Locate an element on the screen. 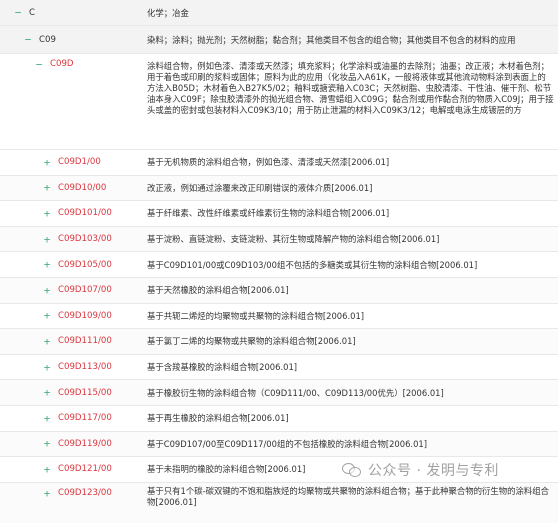 The image size is (558, 523). code-cell: − C09D is located at coordinates (70, 101).